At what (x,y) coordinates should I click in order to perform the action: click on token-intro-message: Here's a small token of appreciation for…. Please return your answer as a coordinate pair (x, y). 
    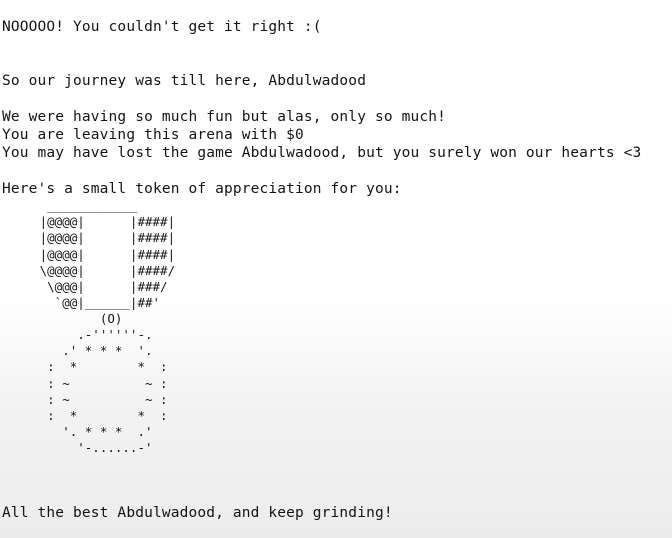
    Looking at the image, I should click on (202, 189).